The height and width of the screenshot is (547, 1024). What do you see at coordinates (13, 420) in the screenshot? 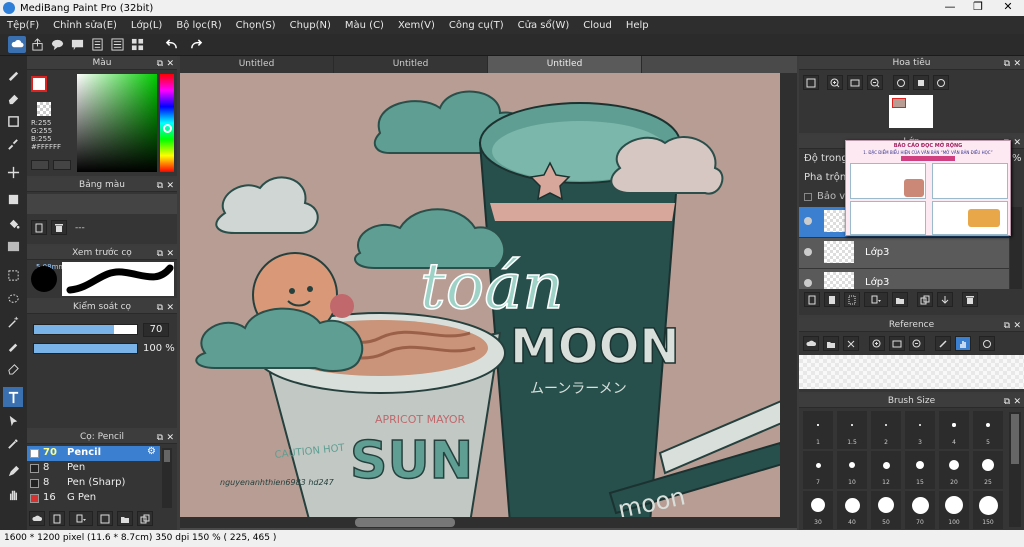
I see `operation-tool-icon` at bounding box center [13, 420].